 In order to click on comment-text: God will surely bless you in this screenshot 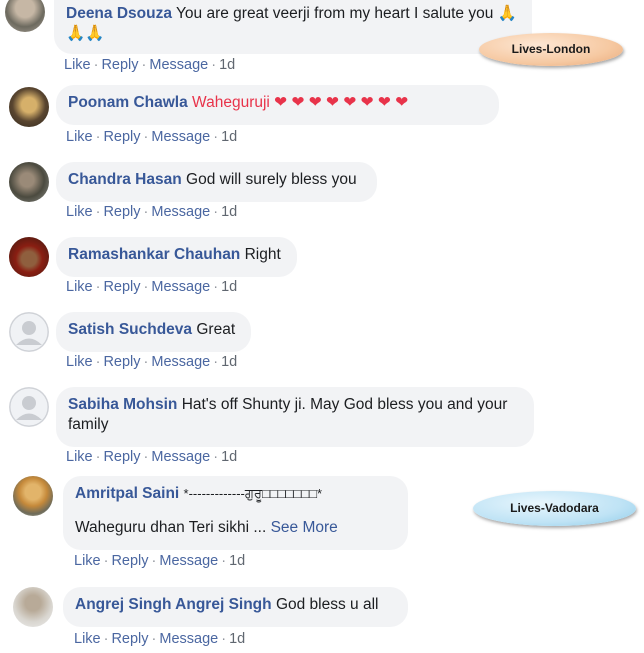, I will do `click(271, 179)`.